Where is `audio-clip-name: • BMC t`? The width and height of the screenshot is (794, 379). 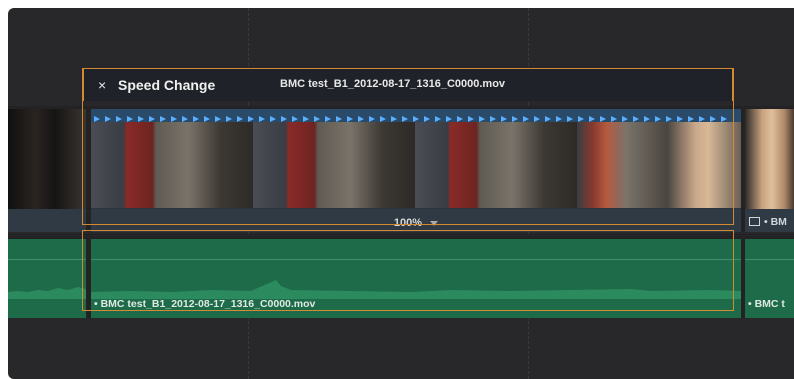
audio-clip-name: • BMC t is located at coordinates (766, 304).